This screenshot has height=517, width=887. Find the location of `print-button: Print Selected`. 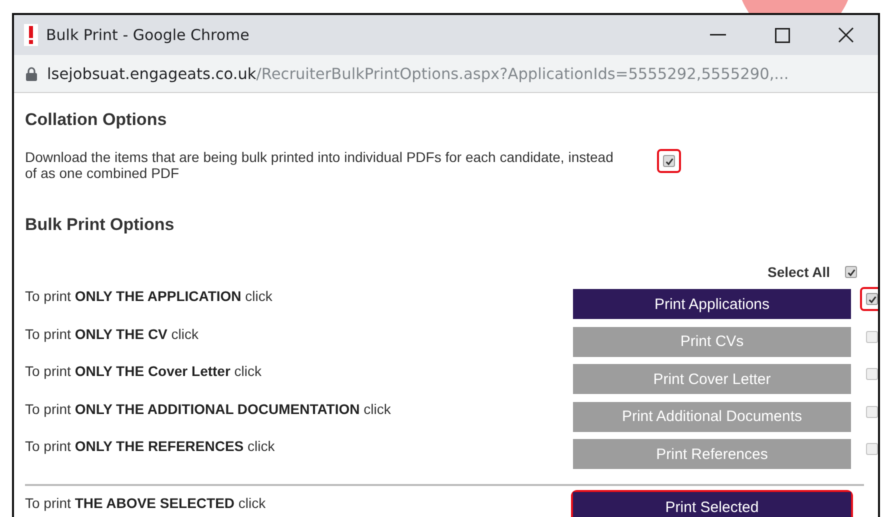

print-button: Print Selected is located at coordinates (712, 504).